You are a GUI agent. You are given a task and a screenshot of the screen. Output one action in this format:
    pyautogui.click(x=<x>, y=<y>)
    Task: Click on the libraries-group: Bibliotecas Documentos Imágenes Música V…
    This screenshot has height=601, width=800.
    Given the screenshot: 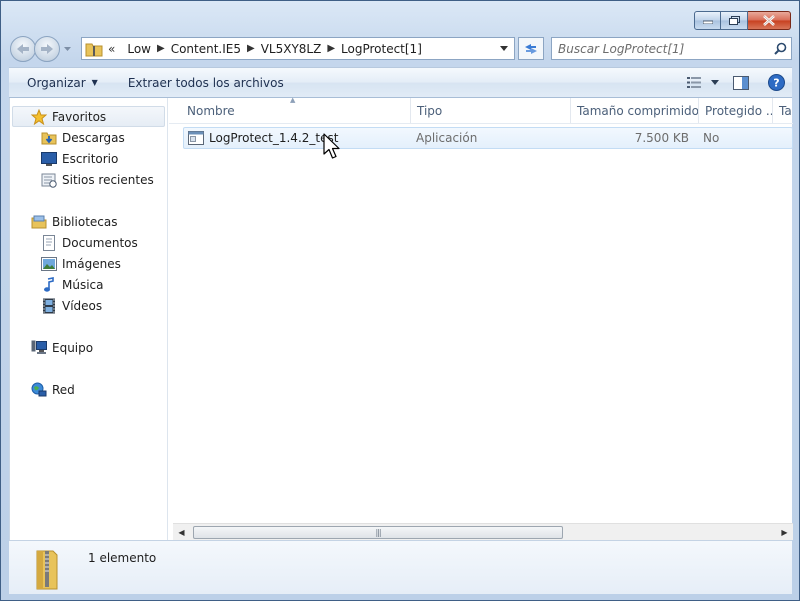 What is the action you would take?
    pyautogui.click(x=88, y=263)
    